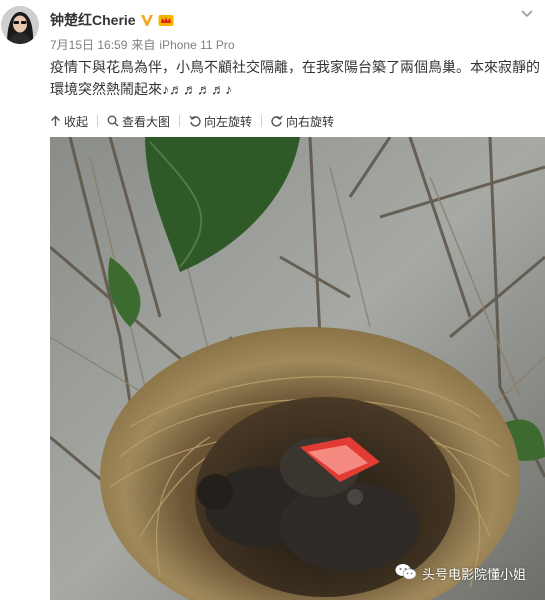  Describe the element at coordinates (20, 25) in the screenshot. I see `avatar` at that location.